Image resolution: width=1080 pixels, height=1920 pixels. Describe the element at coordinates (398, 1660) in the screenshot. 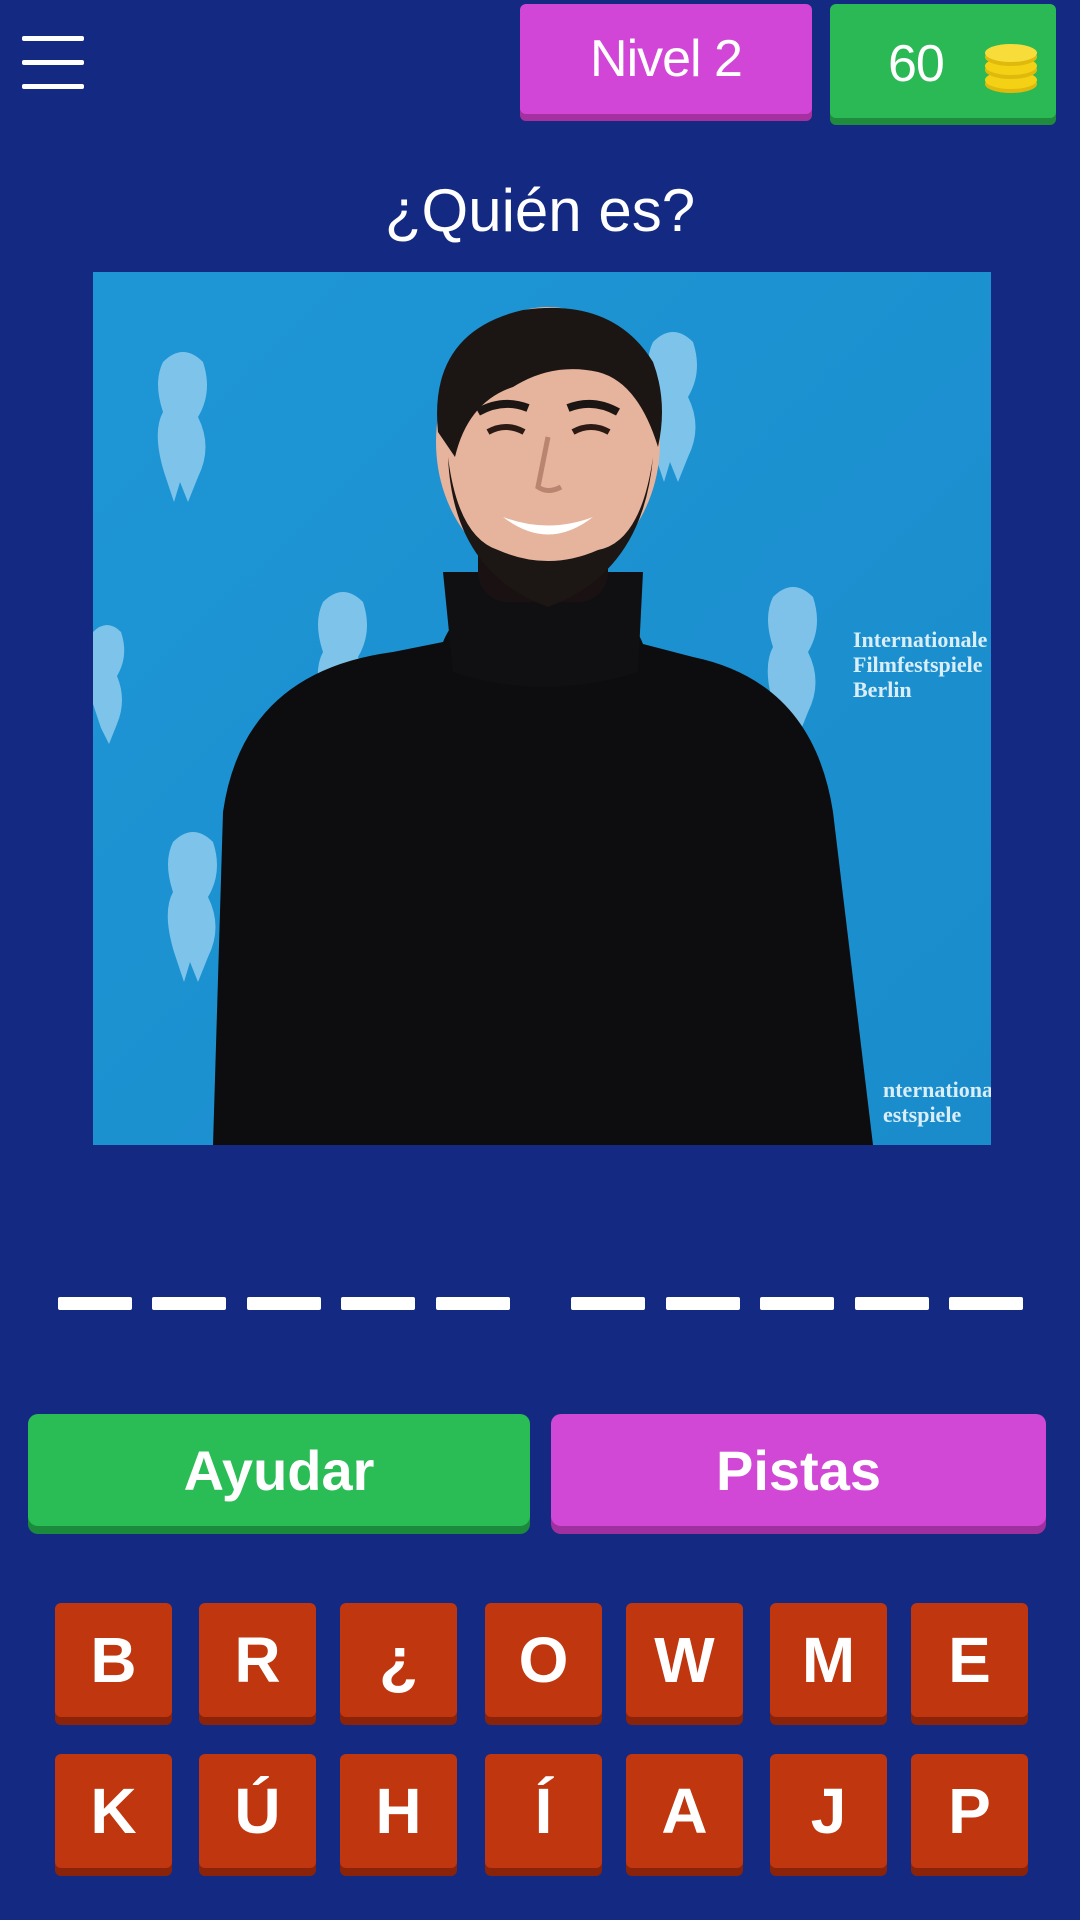

I see `letter-key: ¿` at that location.